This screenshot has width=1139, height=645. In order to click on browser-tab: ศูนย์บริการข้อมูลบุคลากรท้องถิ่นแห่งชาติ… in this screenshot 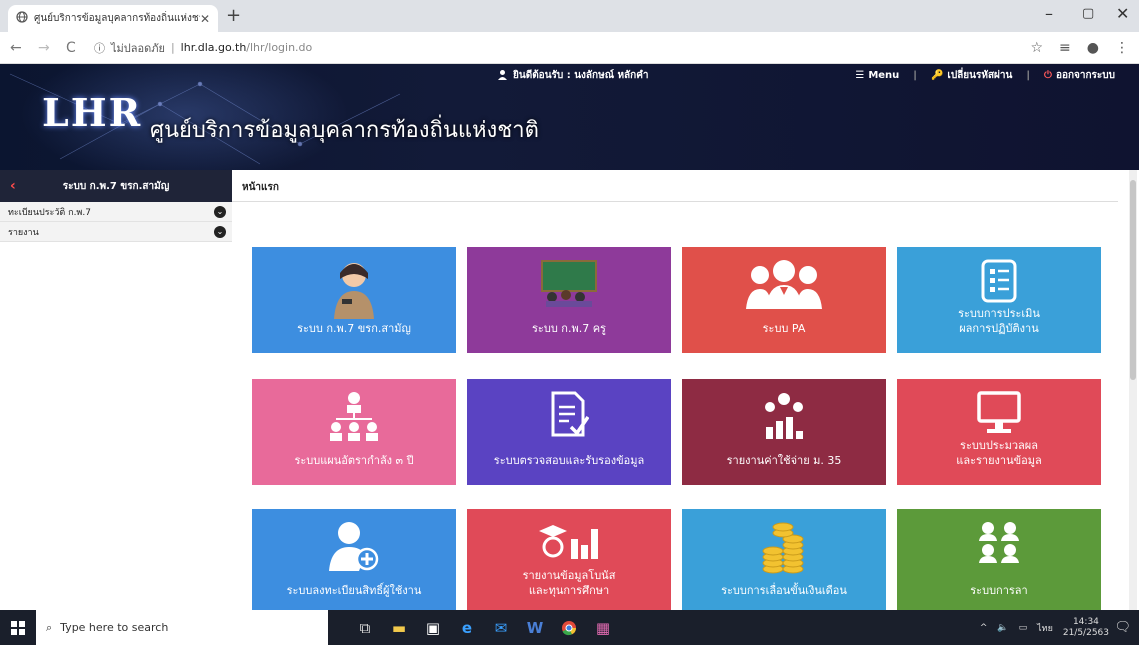, I will do `click(113, 18)`.